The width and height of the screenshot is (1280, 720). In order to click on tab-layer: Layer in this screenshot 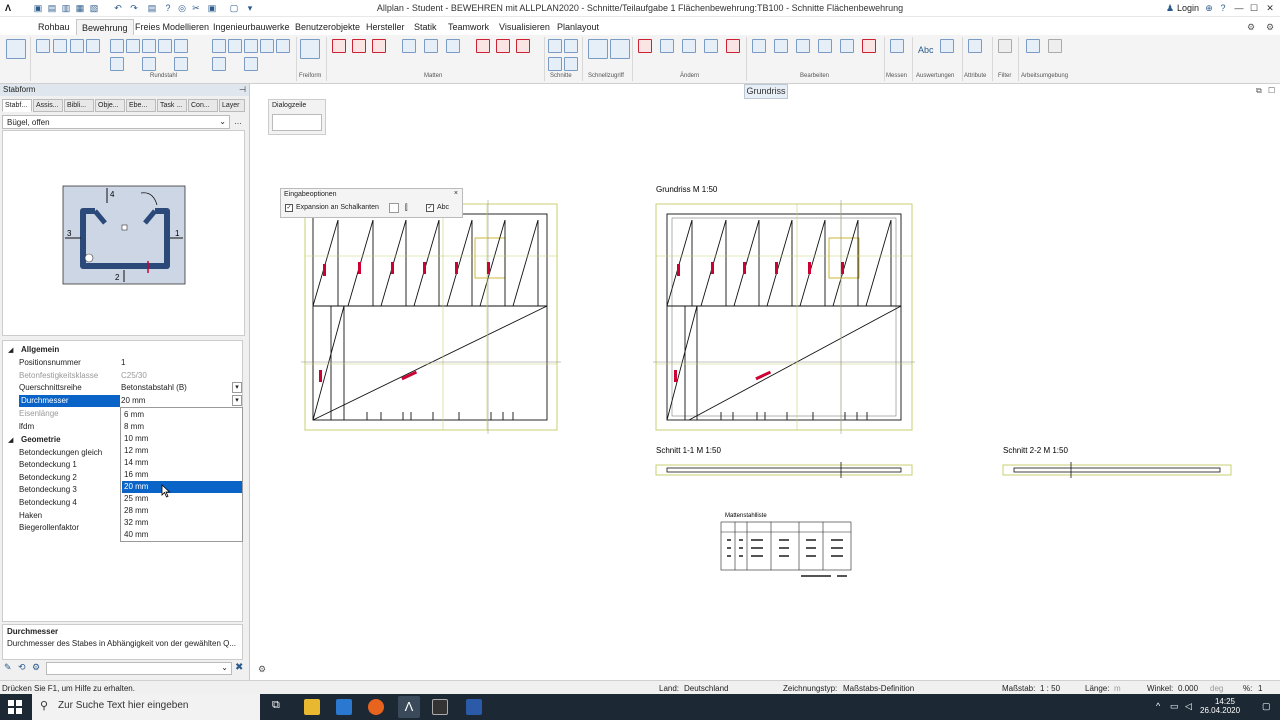, I will do `click(232, 105)`.